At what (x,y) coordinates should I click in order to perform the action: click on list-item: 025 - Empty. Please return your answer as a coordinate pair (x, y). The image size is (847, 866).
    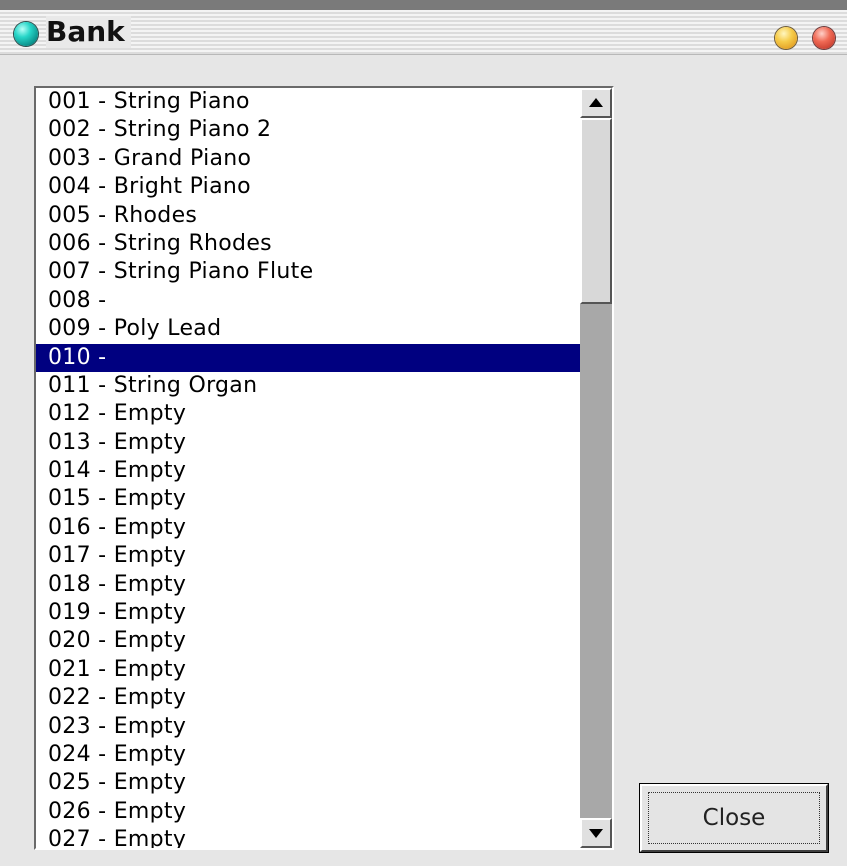
    Looking at the image, I should click on (308, 783).